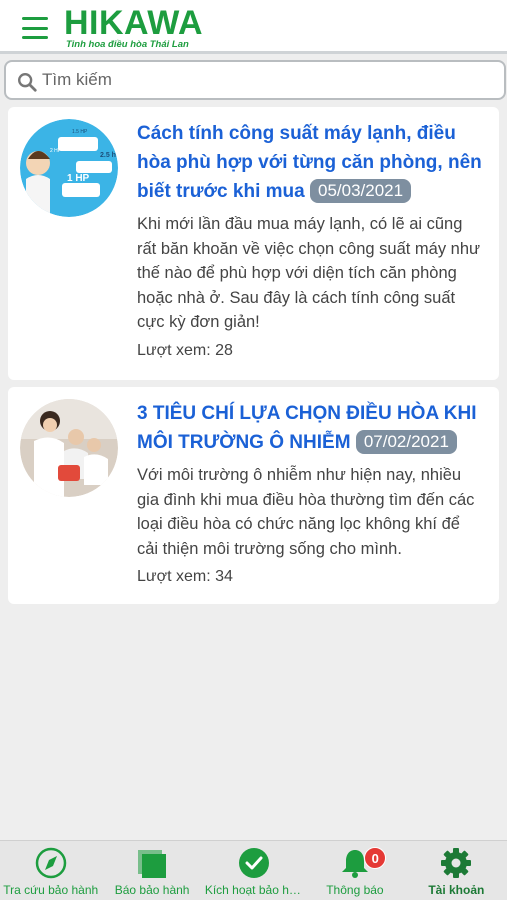 The width and height of the screenshot is (507, 900). What do you see at coordinates (456, 863) in the screenshot?
I see `gear-icon` at bounding box center [456, 863].